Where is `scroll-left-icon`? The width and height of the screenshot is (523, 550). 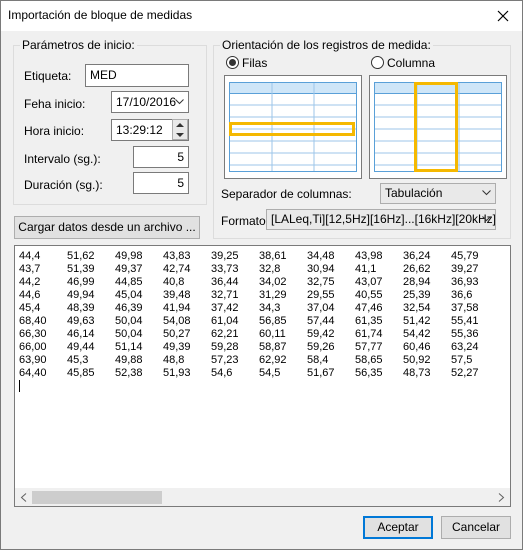
scroll-left-icon is located at coordinates (24, 497).